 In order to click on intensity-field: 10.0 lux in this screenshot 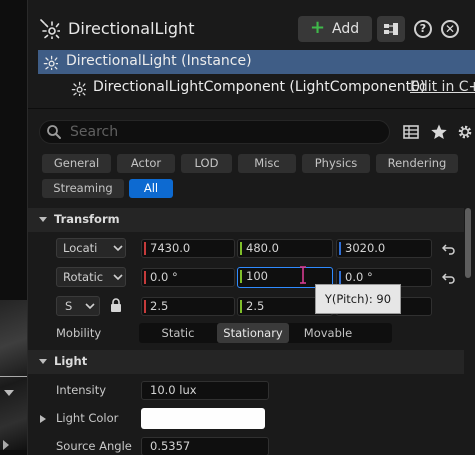, I will do `click(205, 390)`.